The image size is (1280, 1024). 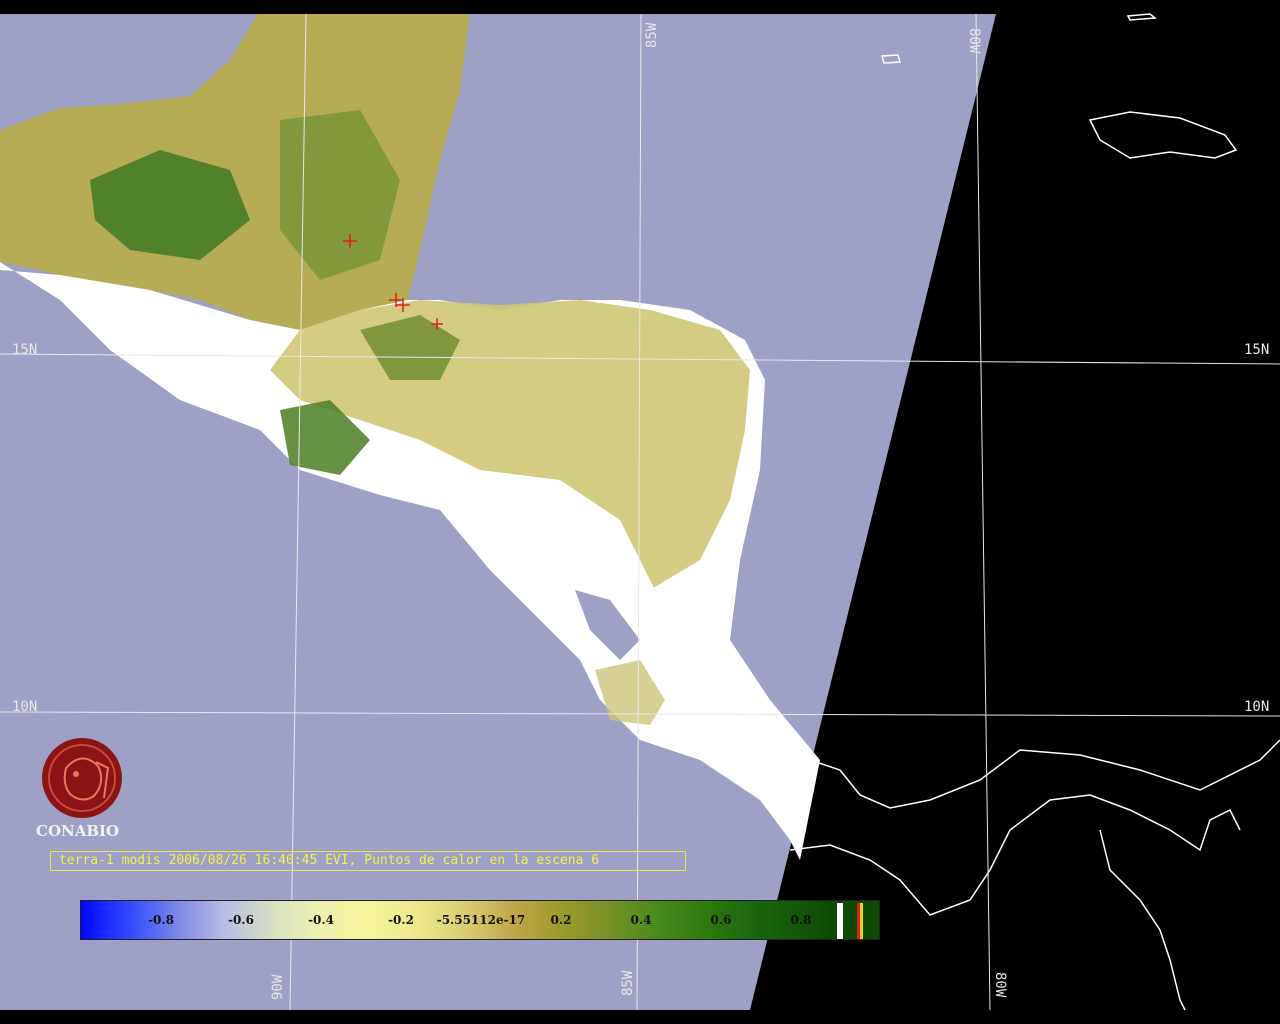 What do you see at coordinates (1141, 17) in the screenshot?
I see `island-small` at bounding box center [1141, 17].